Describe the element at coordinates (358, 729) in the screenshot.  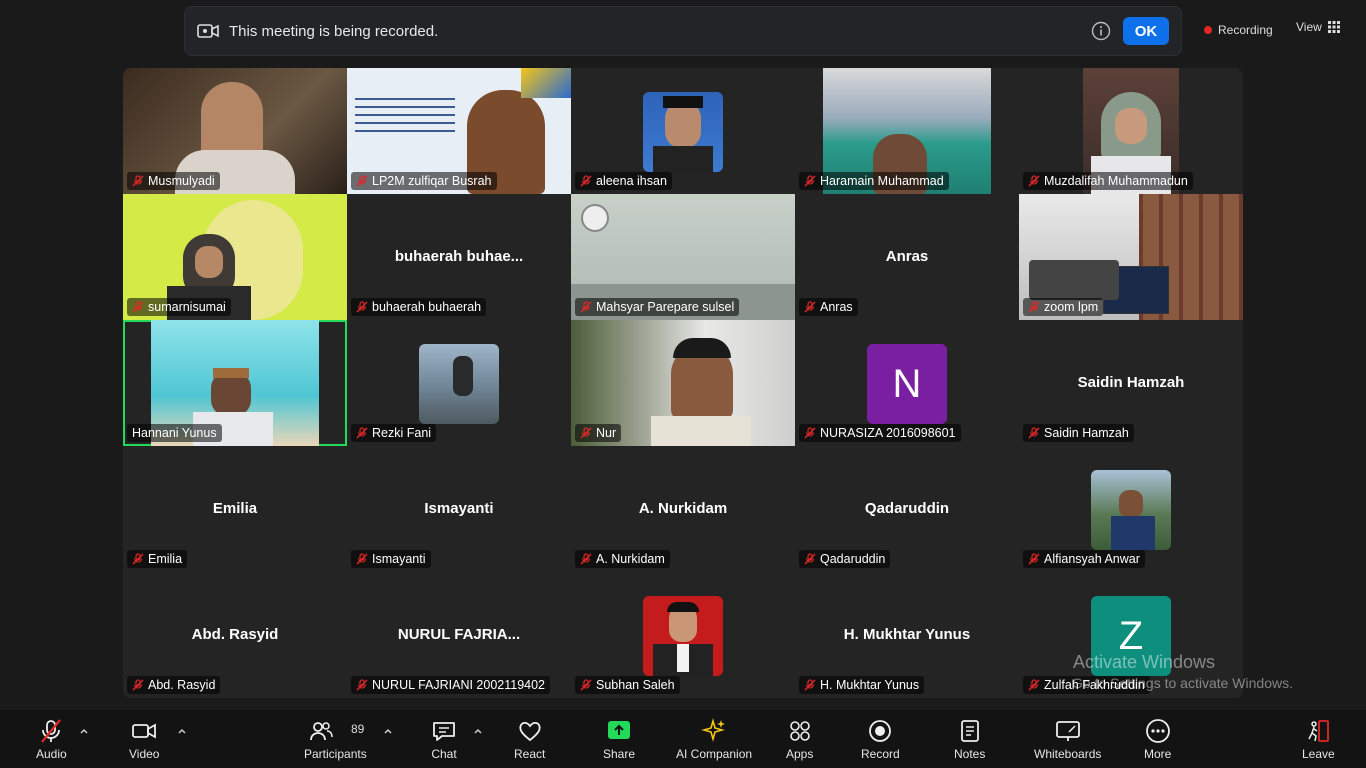
I see `participants-count-badge: 89` at that location.